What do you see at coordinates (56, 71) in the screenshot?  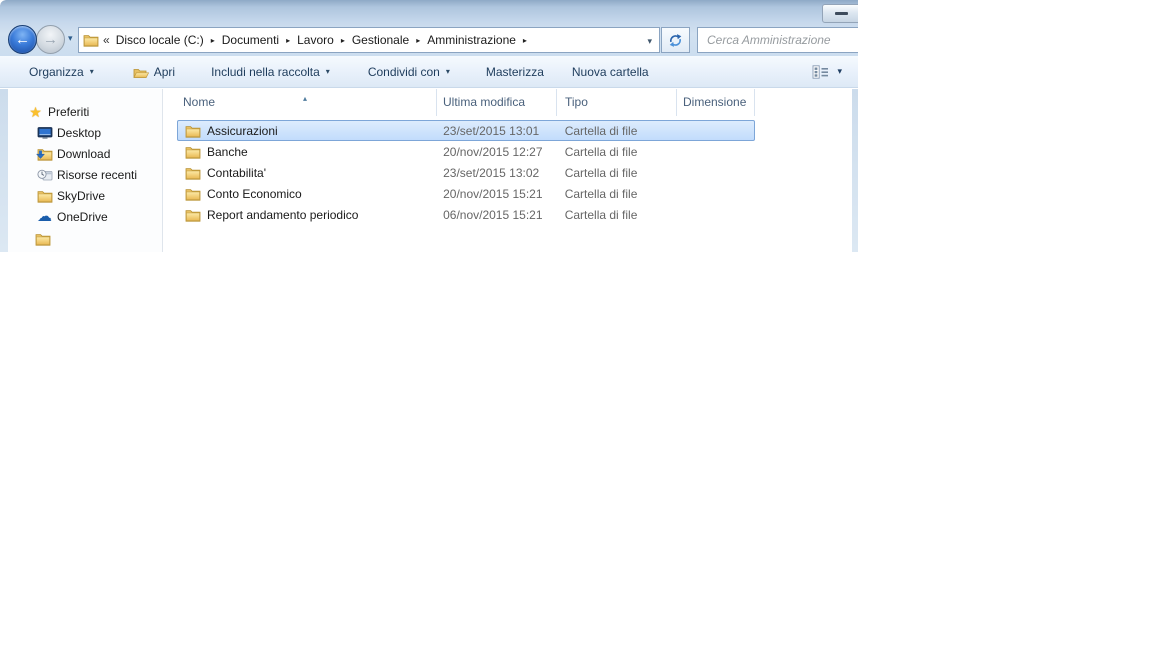 I see `organize-label: Organizza` at bounding box center [56, 71].